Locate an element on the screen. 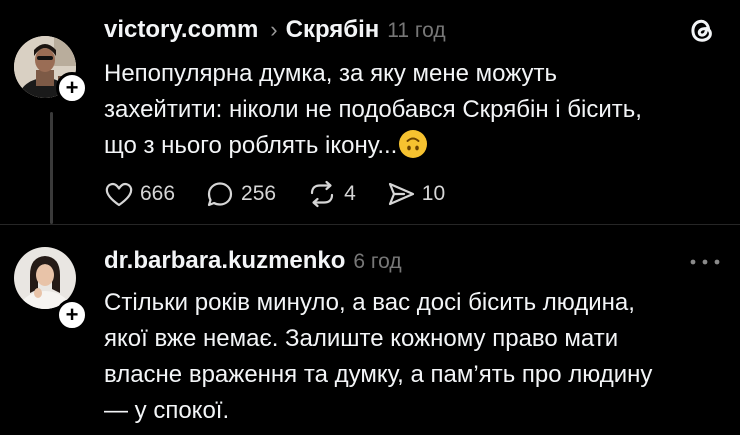 This screenshot has width=740, height=435. heart-icon is located at coordinates (119, 194).